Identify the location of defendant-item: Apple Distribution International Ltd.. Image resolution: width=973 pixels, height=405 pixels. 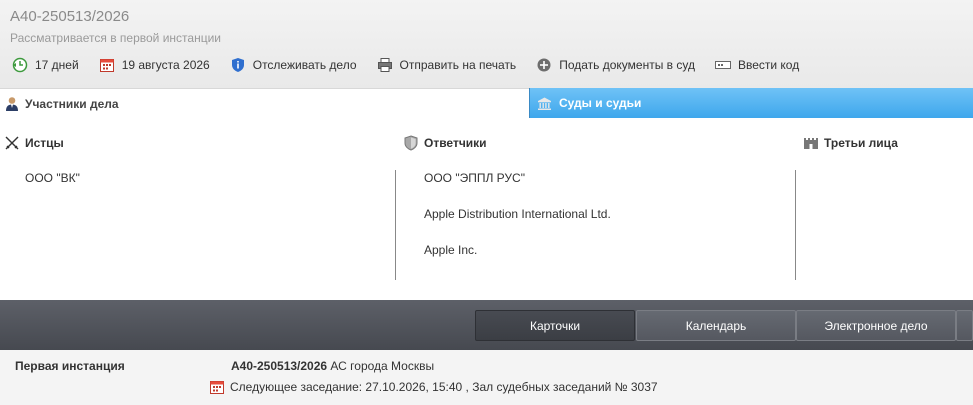
(517, 224).